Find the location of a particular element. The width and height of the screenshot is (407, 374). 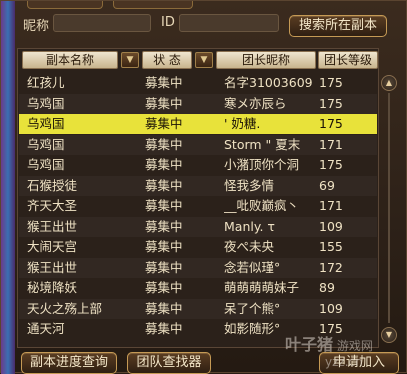

search-dungeon-button: 搜索所在副本 is located at coordinates (338, 26).